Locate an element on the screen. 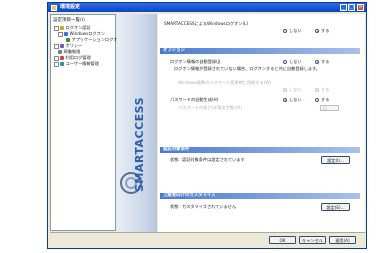 This screenshot has height=253, width=389. password-length-label: パスワードの長さ(半角文字数)(R) is located at coordinates (210, 107).